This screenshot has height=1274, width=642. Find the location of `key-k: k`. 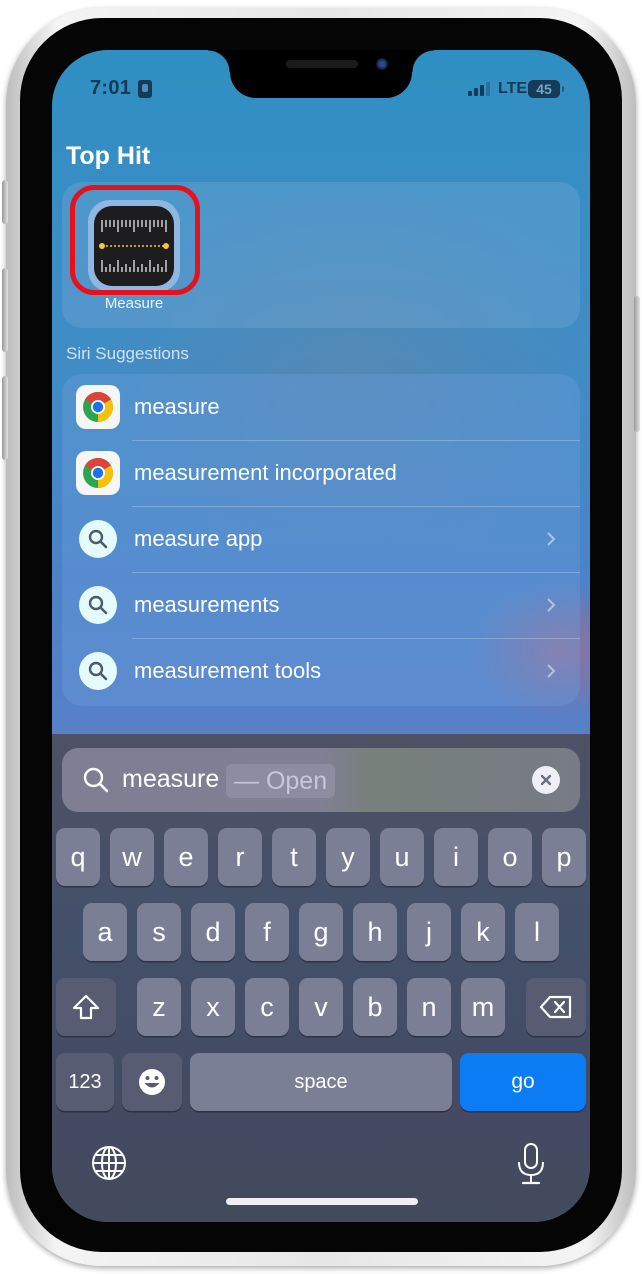

key-k: k is located at coordinates (483, 932).